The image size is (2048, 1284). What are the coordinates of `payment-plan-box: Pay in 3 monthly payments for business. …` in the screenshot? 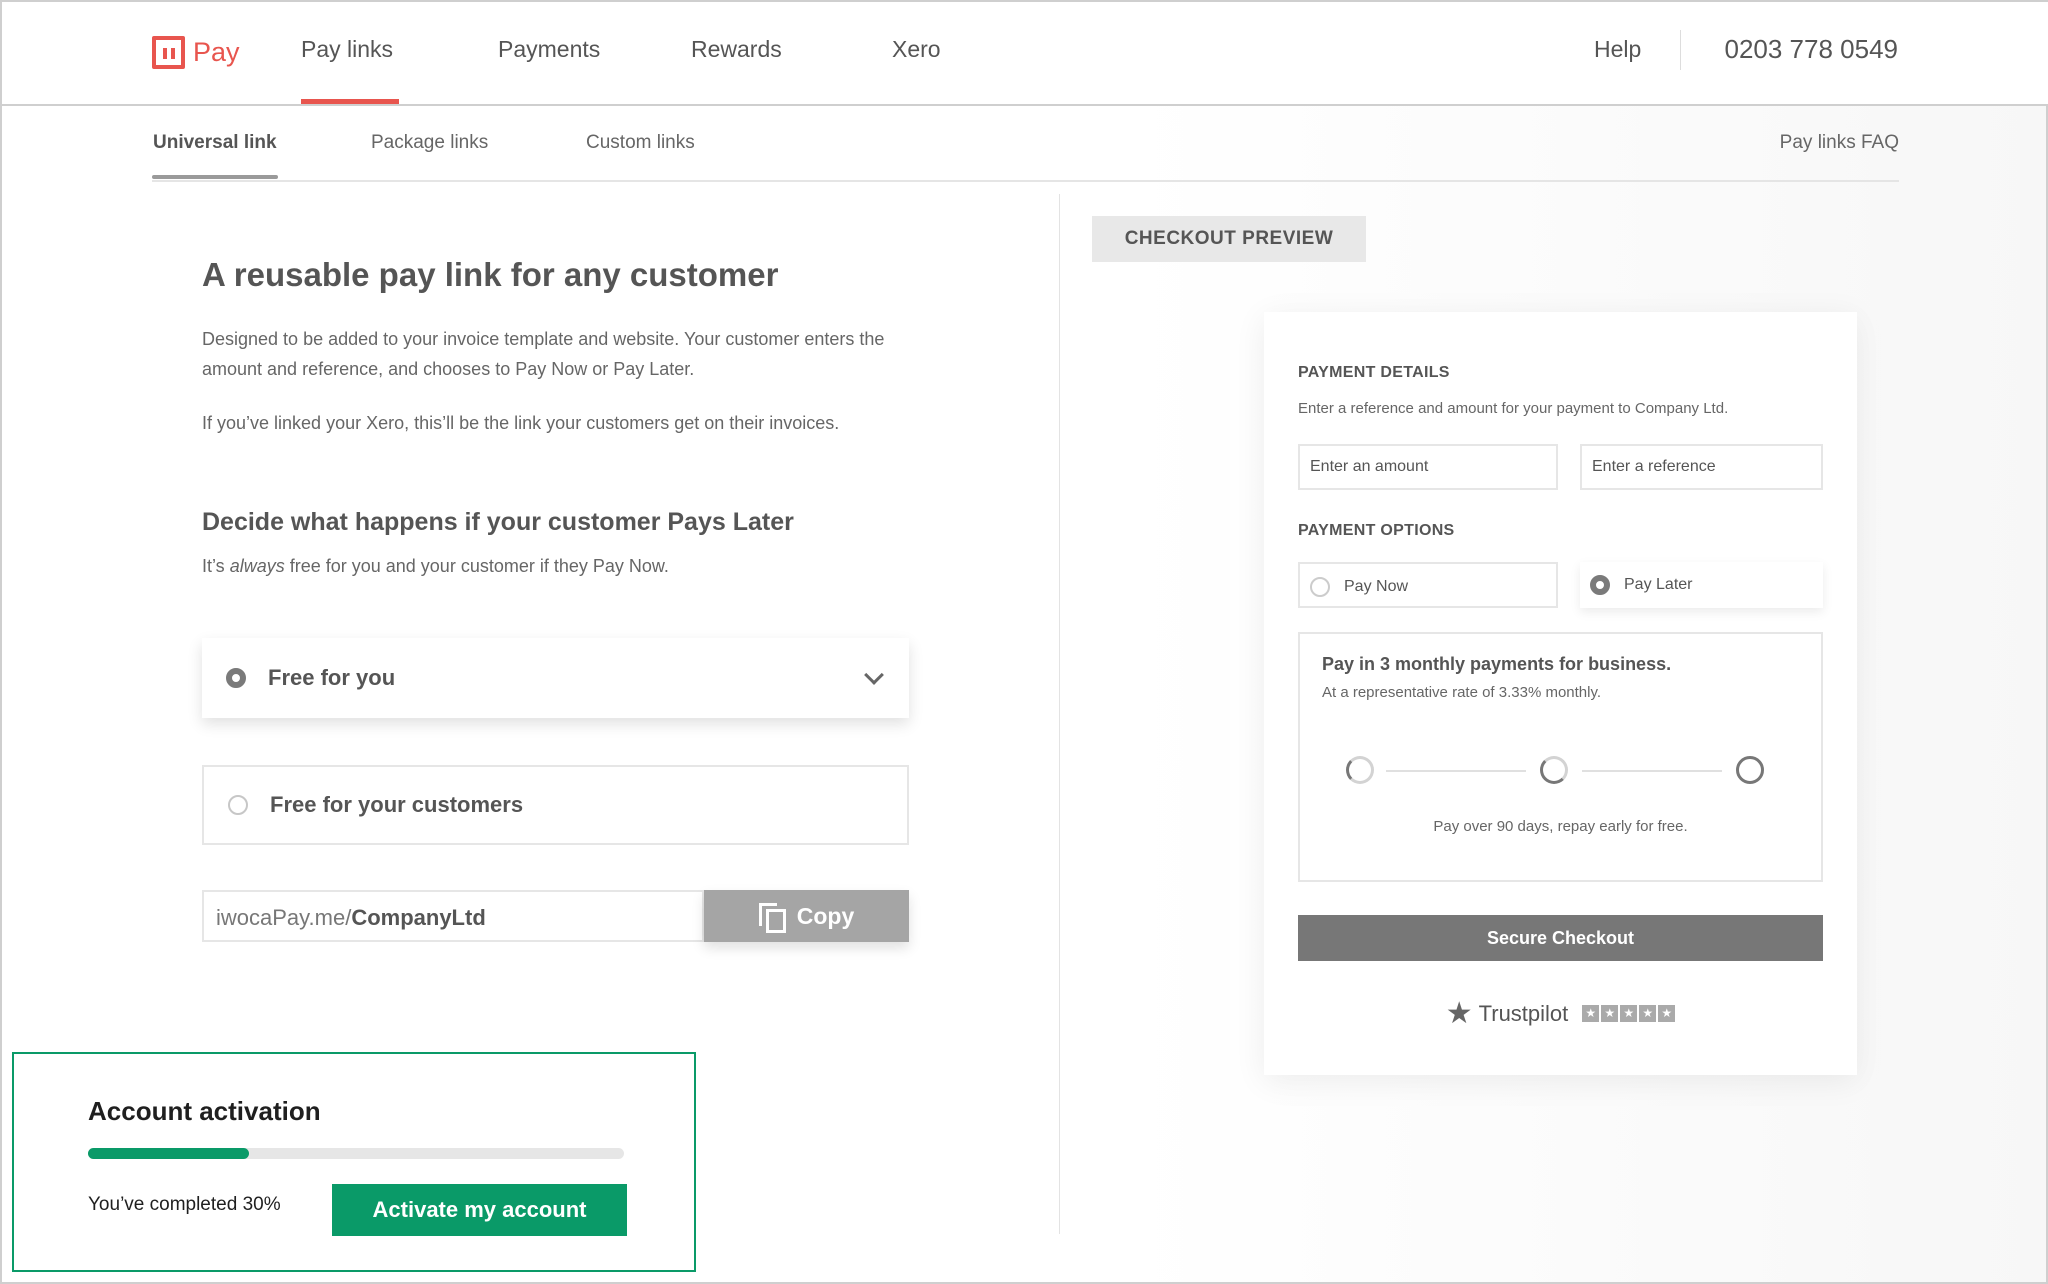 It's located at (1560, 757).